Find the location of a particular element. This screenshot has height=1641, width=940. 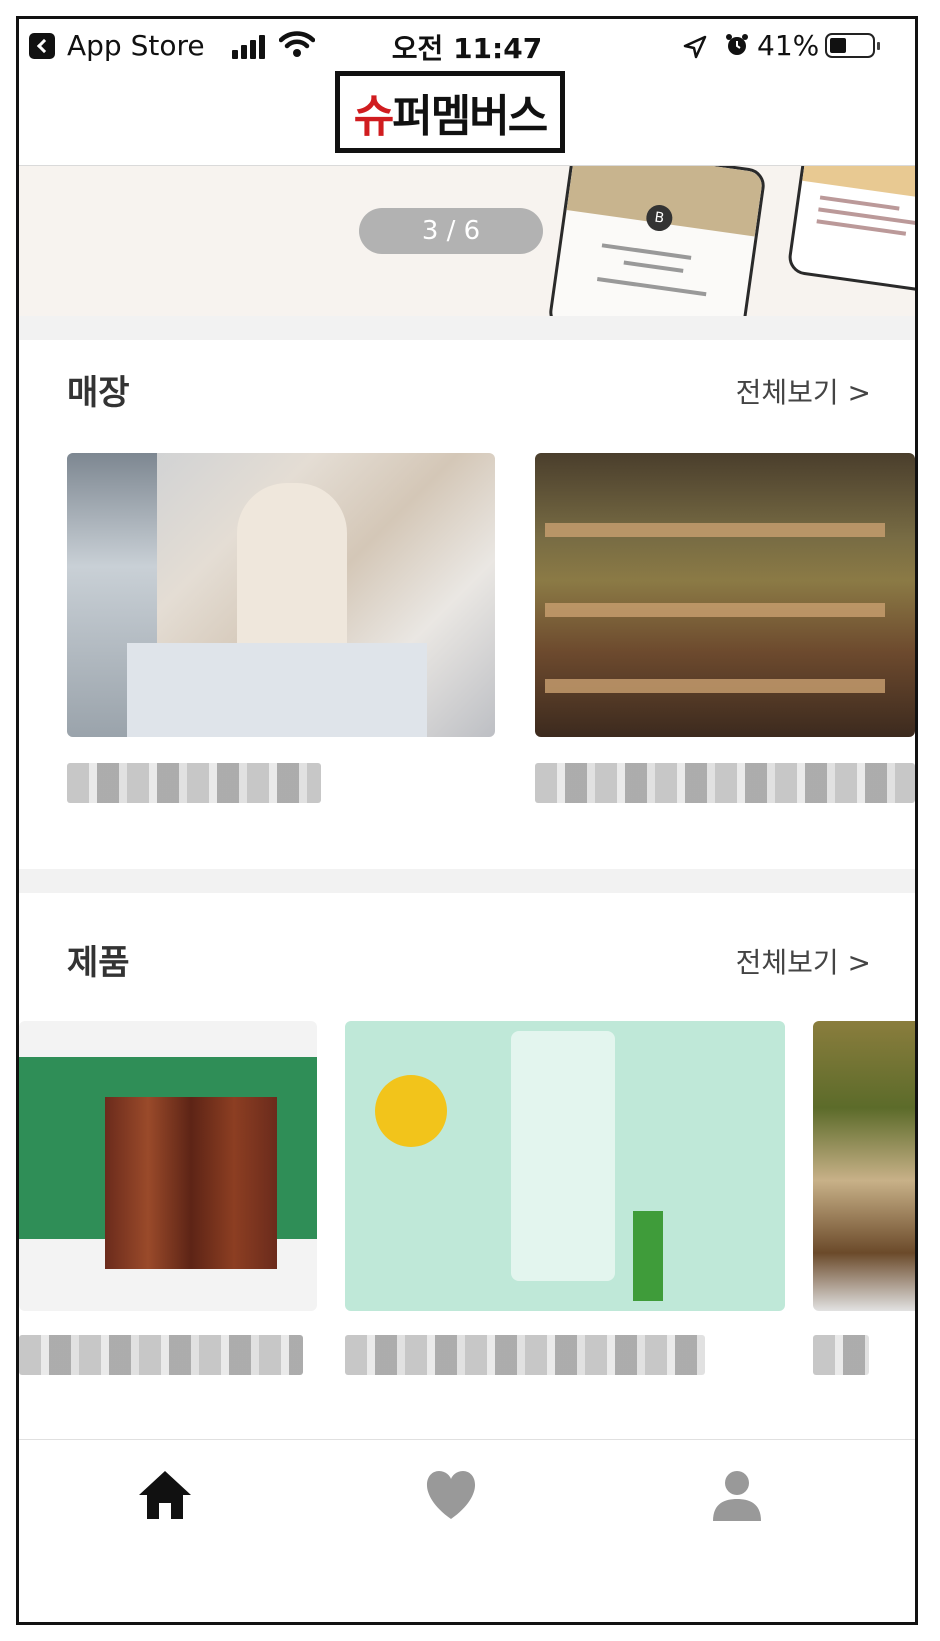

battery-icon is located at coordinates (852, 45).